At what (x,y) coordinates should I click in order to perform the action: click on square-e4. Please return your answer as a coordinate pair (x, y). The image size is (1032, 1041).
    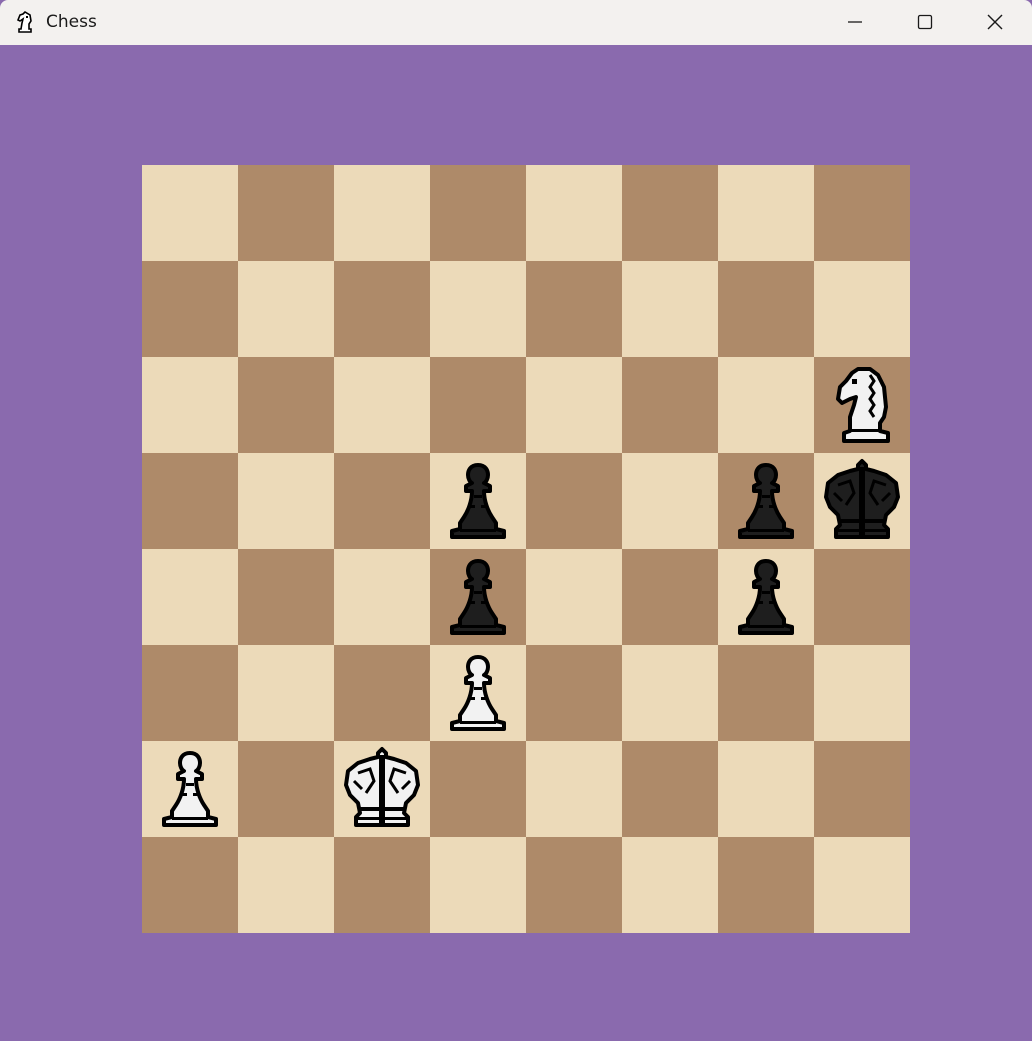
    Looking at the image, I should click on (574, 597).